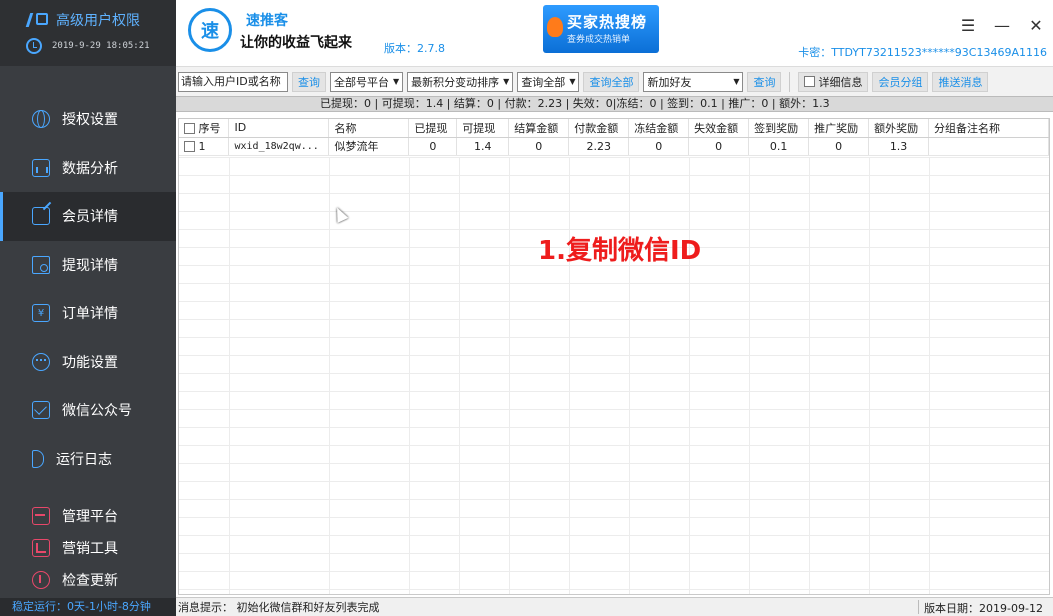 The image size is (1053, 616). Describe the element at coordinates (659, 128) in the screenshot. I see `col-header-frozen: 冻结金额` at that location.